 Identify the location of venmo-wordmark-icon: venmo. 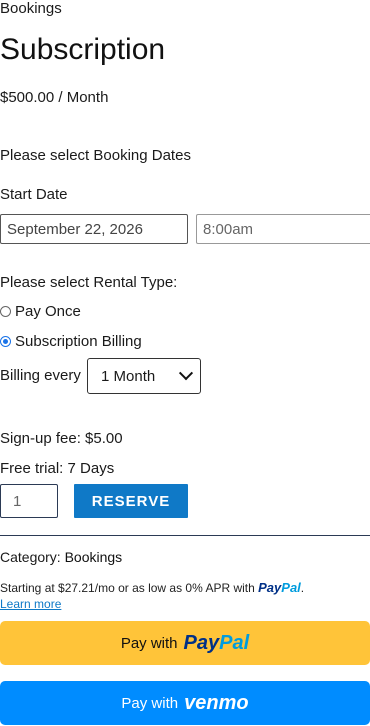
(216, 702).